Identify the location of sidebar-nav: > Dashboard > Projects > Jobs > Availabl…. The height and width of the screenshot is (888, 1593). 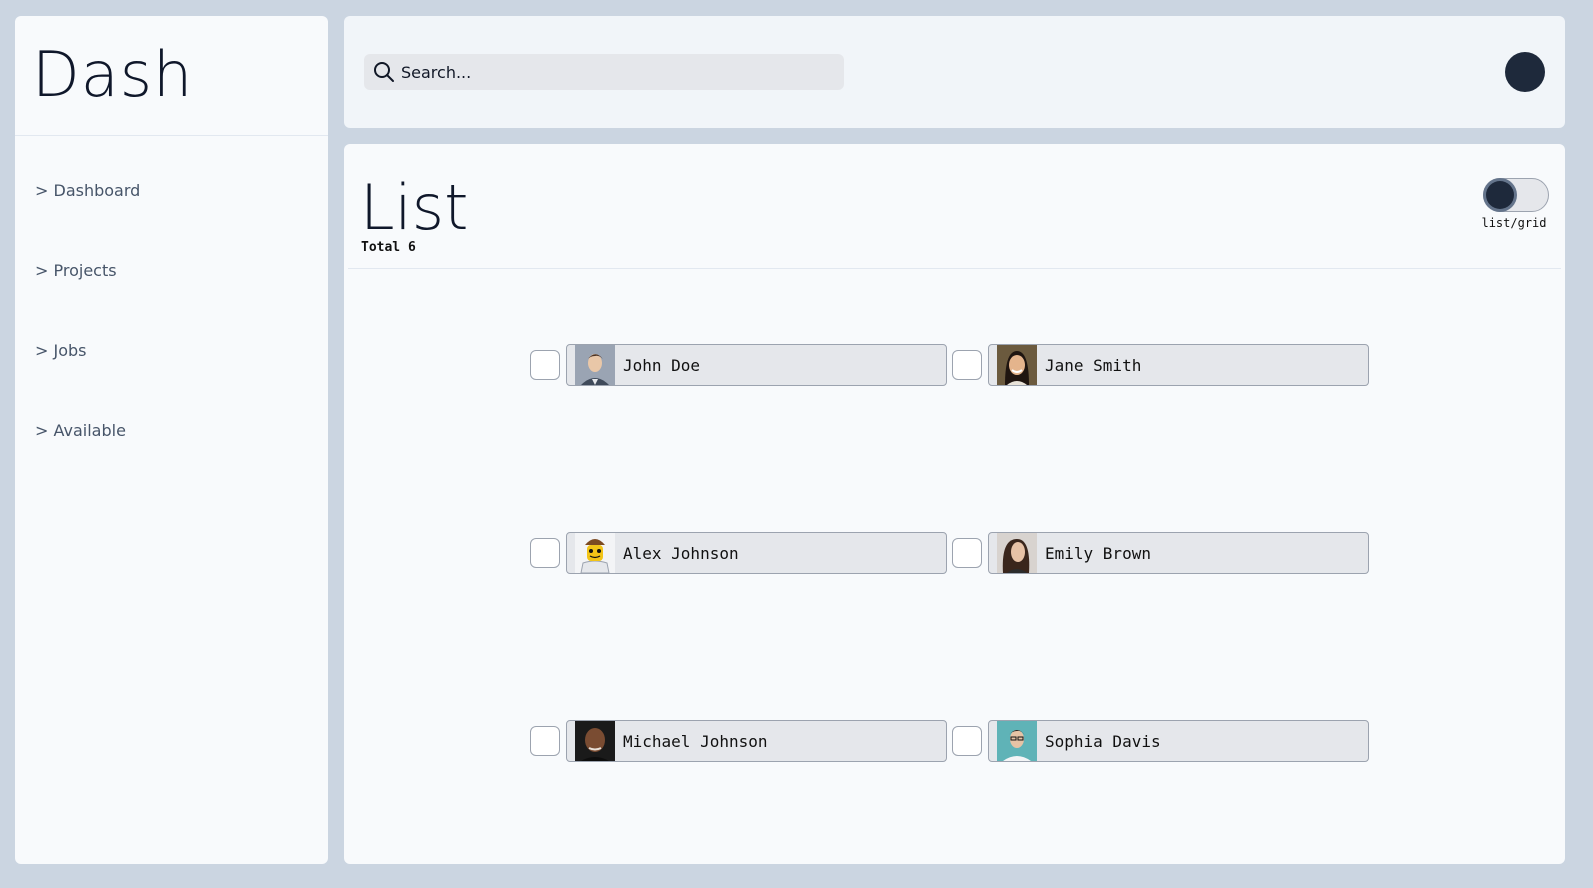
(171, 311).